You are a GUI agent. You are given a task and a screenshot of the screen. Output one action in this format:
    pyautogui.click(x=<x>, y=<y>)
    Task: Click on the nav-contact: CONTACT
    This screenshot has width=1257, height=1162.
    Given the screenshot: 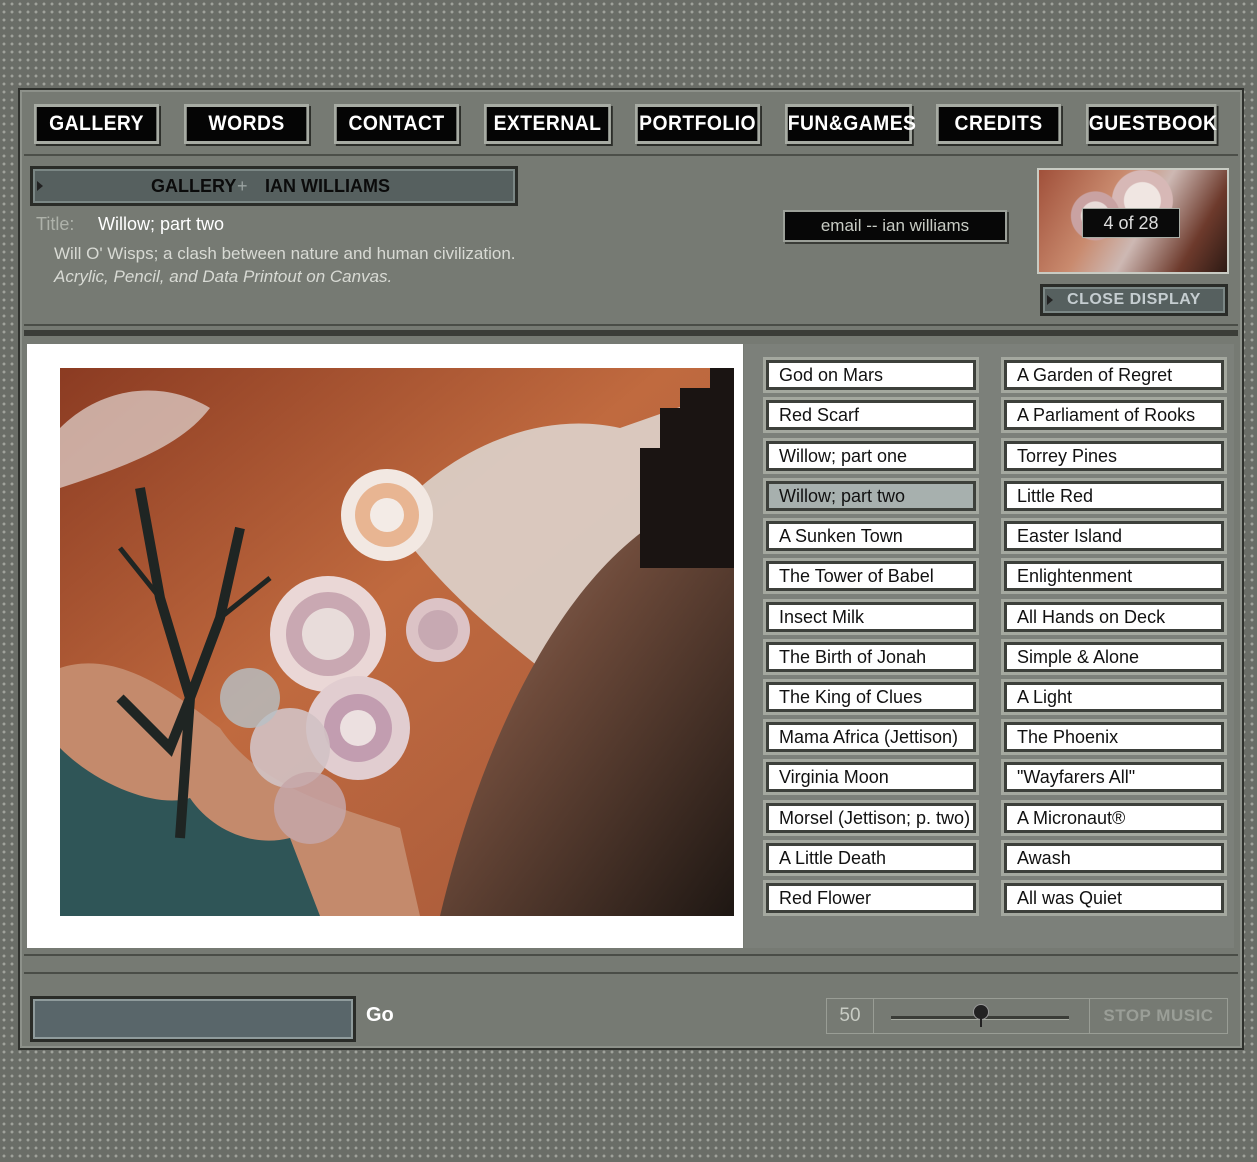 What is the action you would take?
    pyautogui.click(x=397, y=124)
    